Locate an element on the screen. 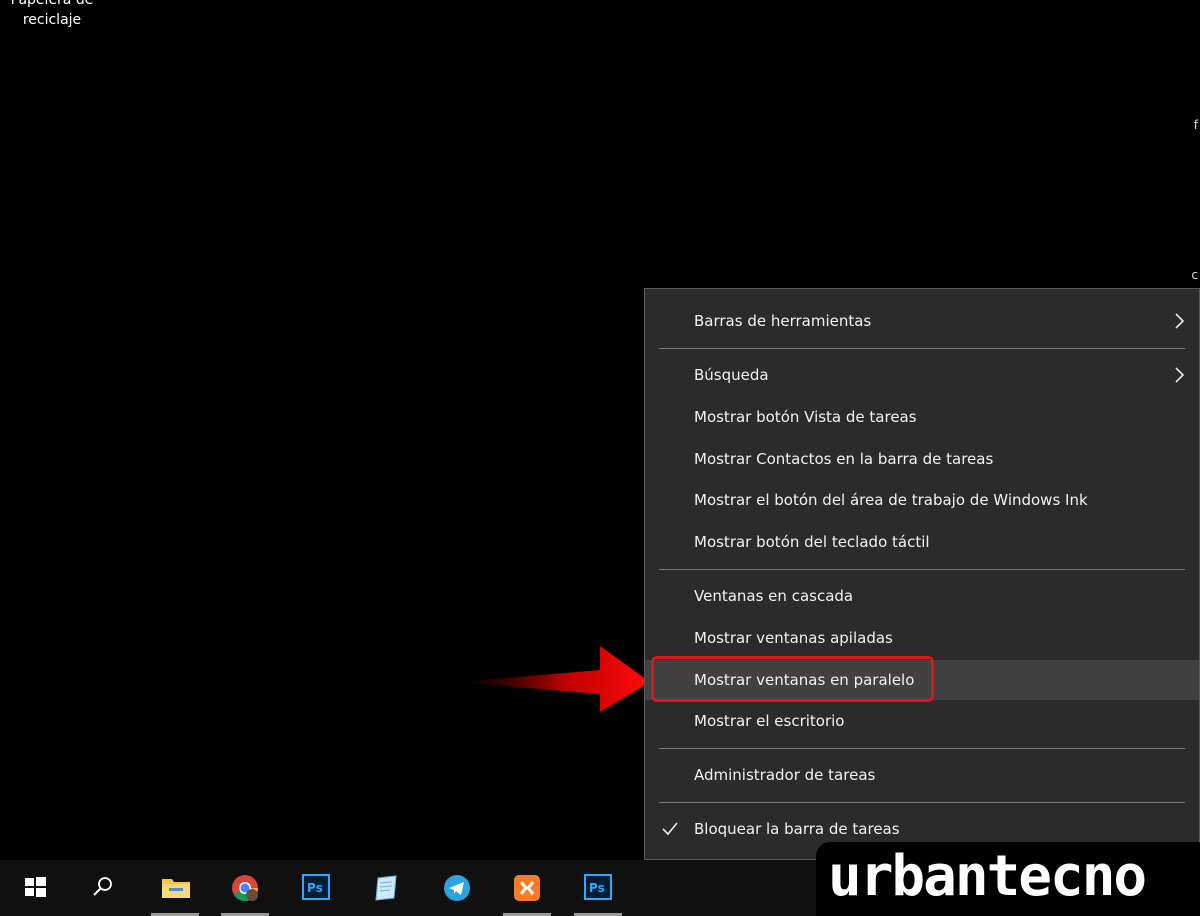 This screenshot has width=1200, height=916. photoshop-button-2: Ps is located at coordinates (598, 888).